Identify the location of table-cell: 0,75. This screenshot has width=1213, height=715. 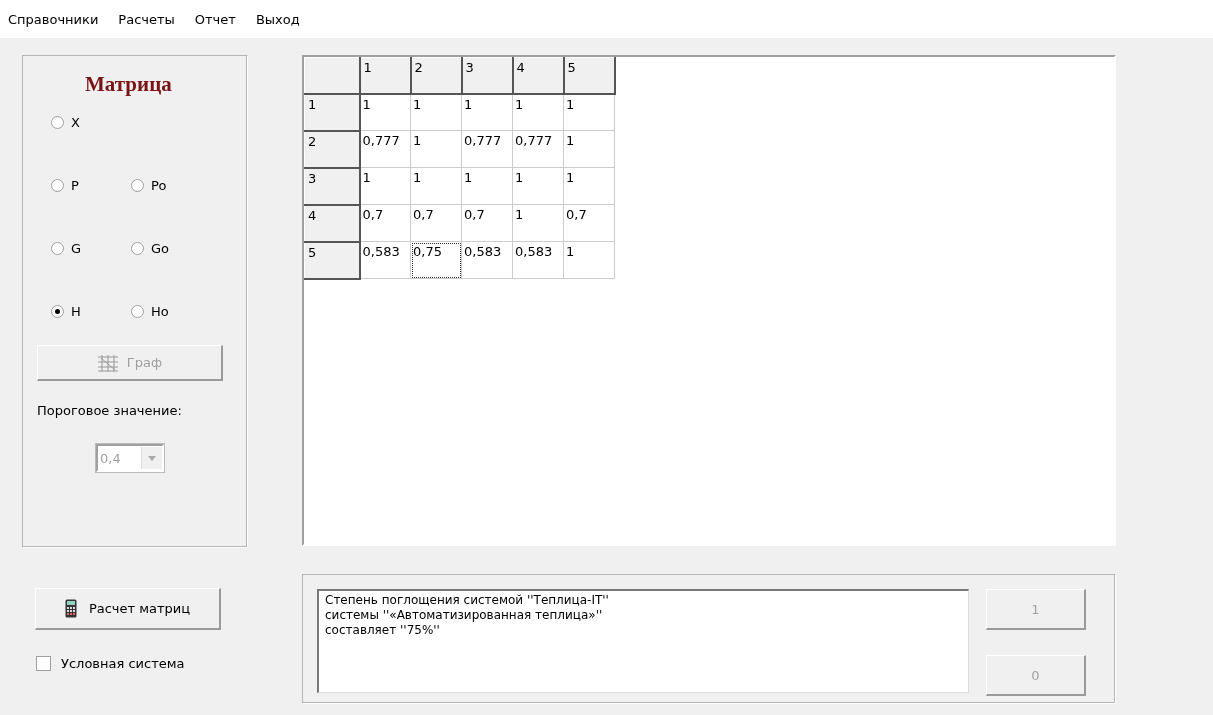
(436, 260).